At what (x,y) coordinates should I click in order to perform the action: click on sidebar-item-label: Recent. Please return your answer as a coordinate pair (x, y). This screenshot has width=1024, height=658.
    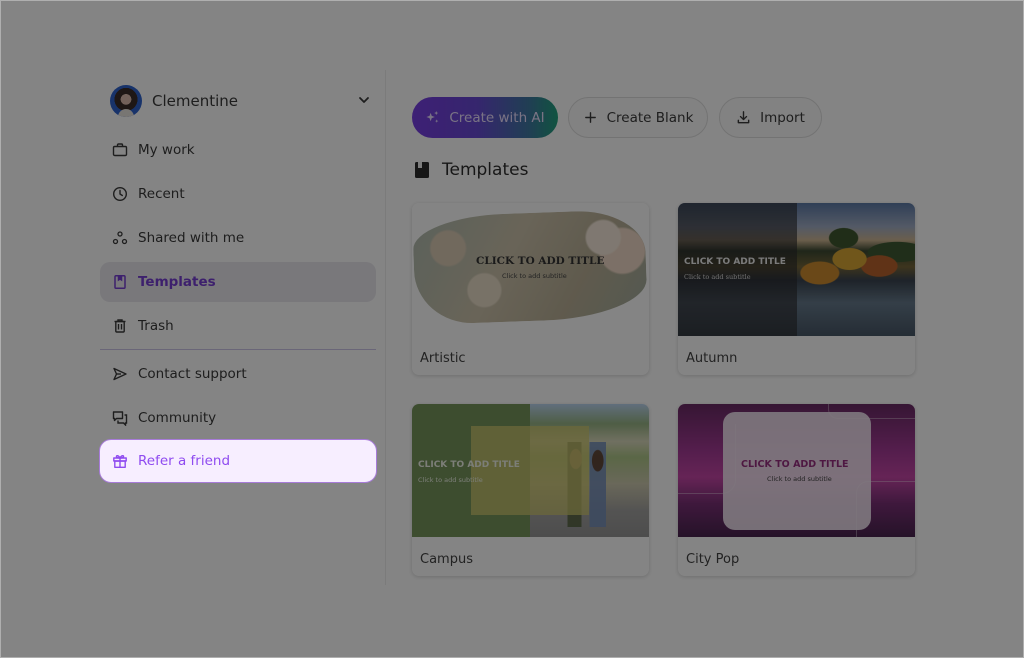
    Looking at the image, I should click on (161, 194).